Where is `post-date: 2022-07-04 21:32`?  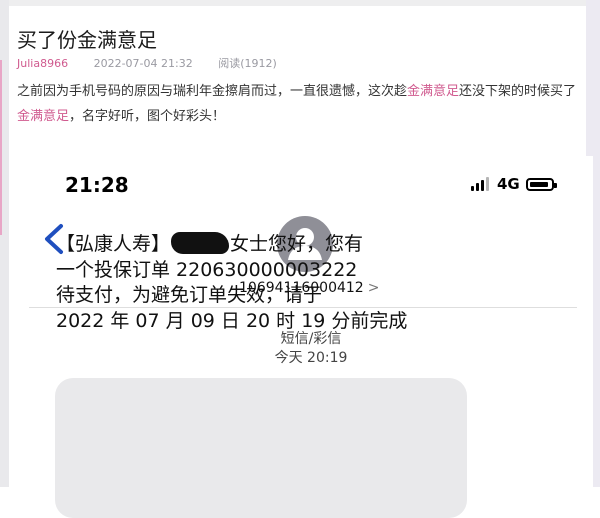
post-date: 2022-07-04 21:32 is located at coordinates (143, 63).